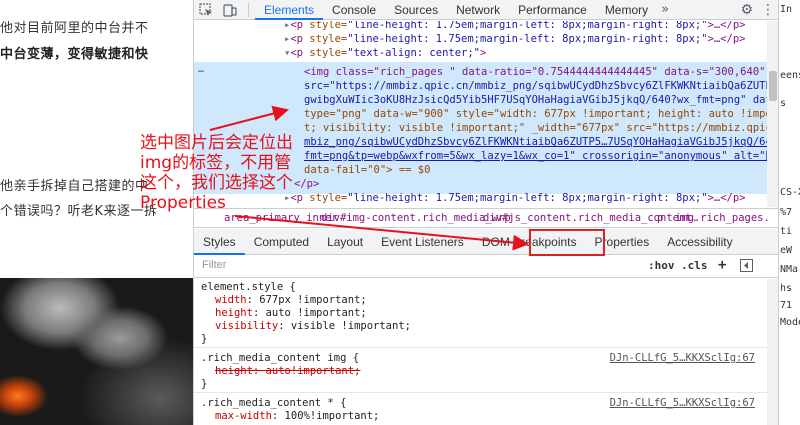 This screenshot has height=425, width=800. Describe the element at coordinates (786, 9) in the screenshot. I see `side-text: In` at that location.